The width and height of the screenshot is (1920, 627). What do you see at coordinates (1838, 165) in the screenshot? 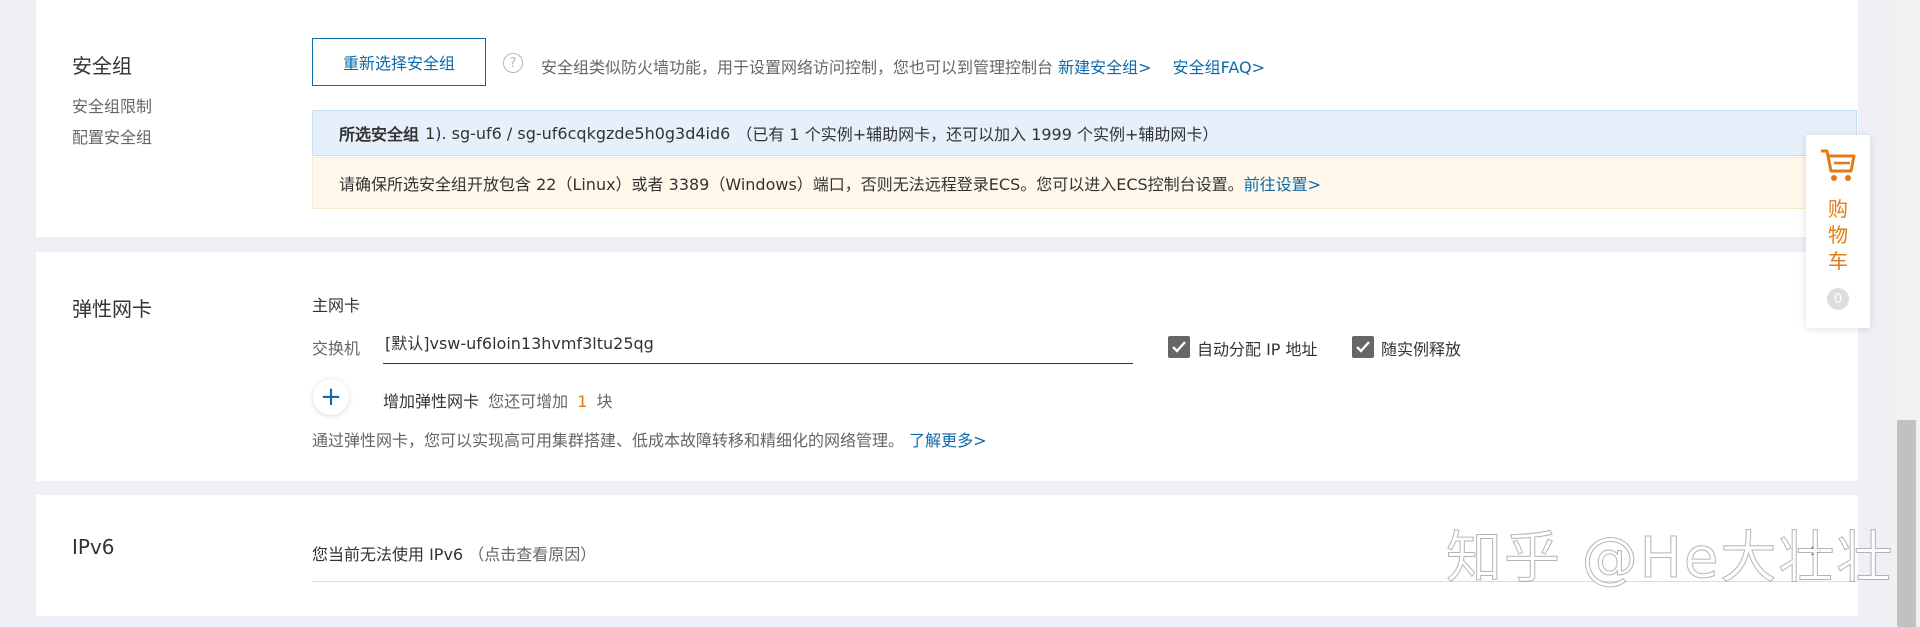
I see `shopping-cart-icon` at bounding box center [1838, 165].